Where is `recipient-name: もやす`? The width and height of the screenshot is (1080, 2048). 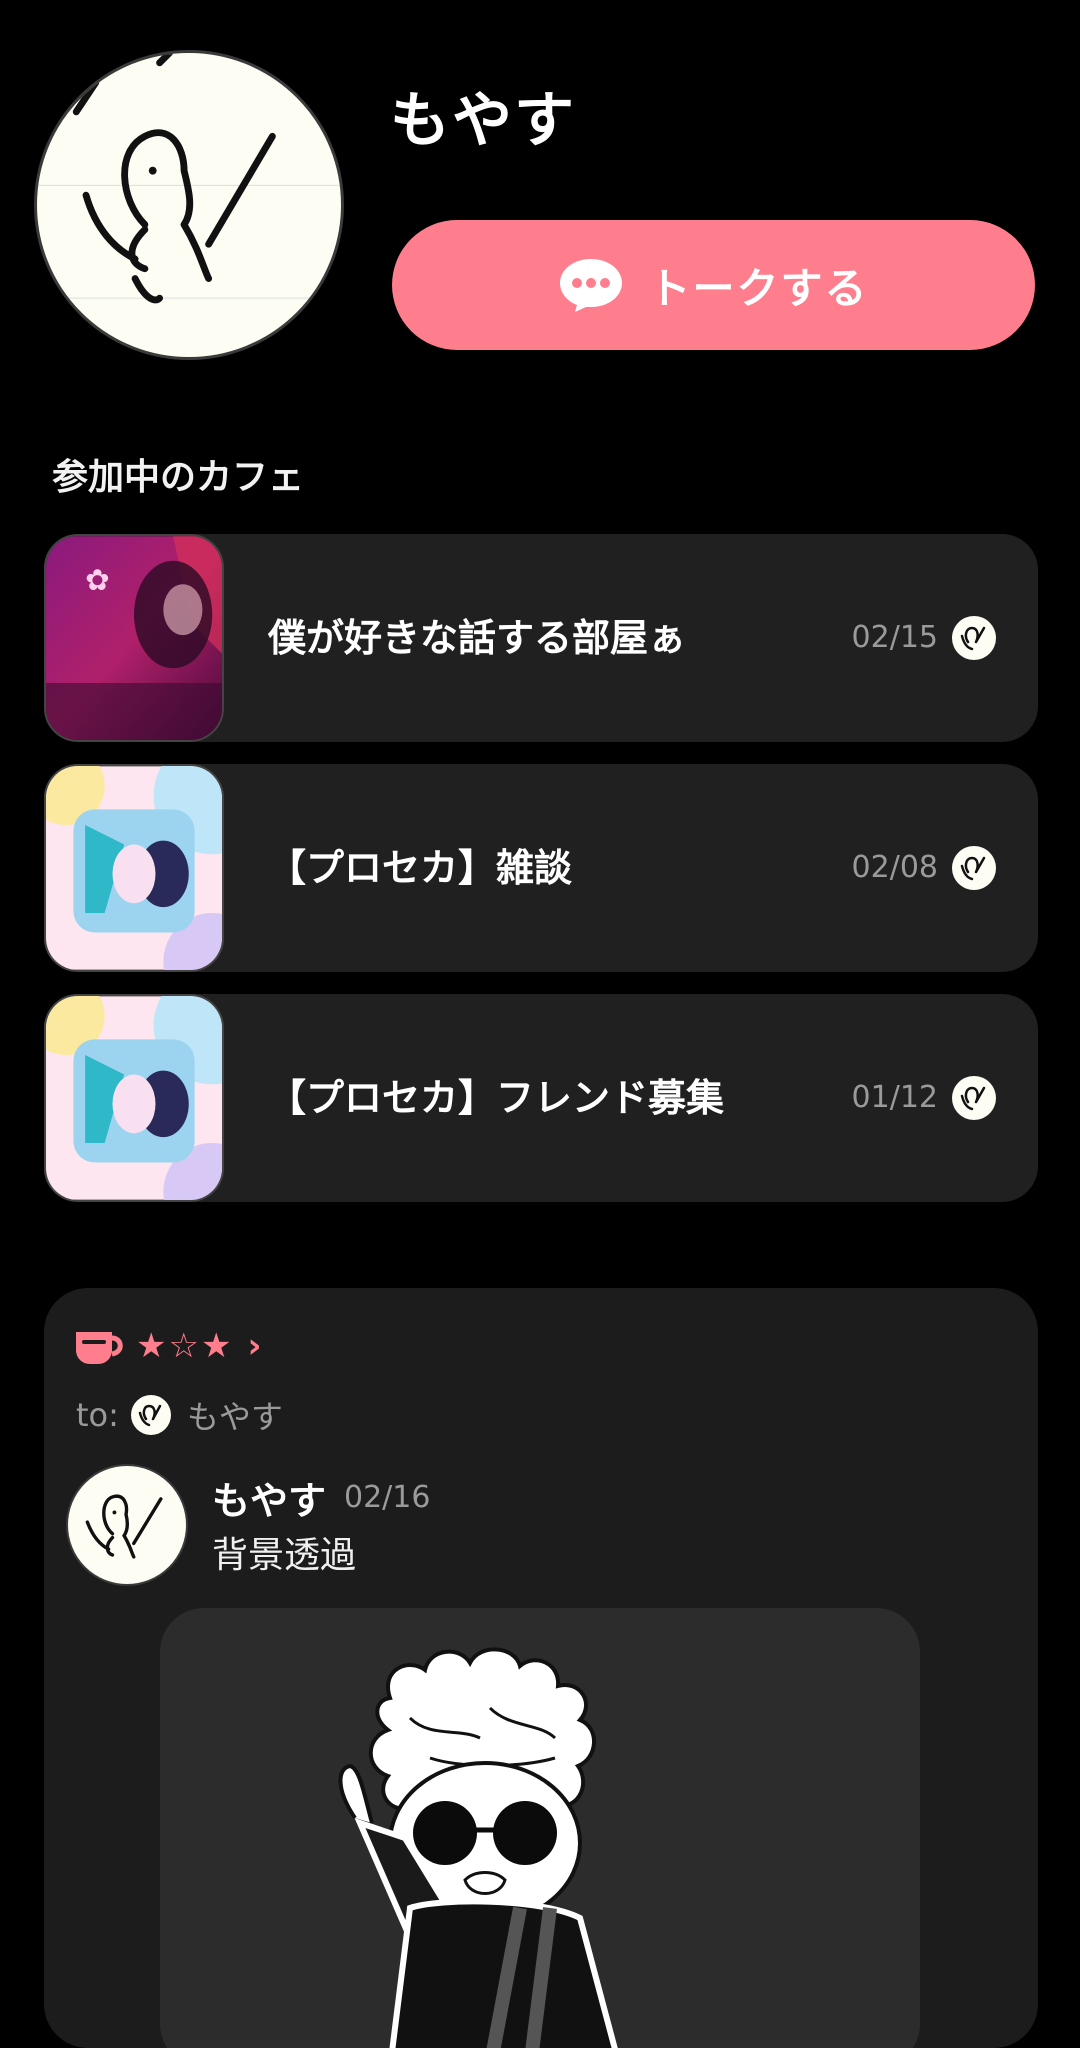
recipient-name: もやす is located at coordinates (234, 1417).